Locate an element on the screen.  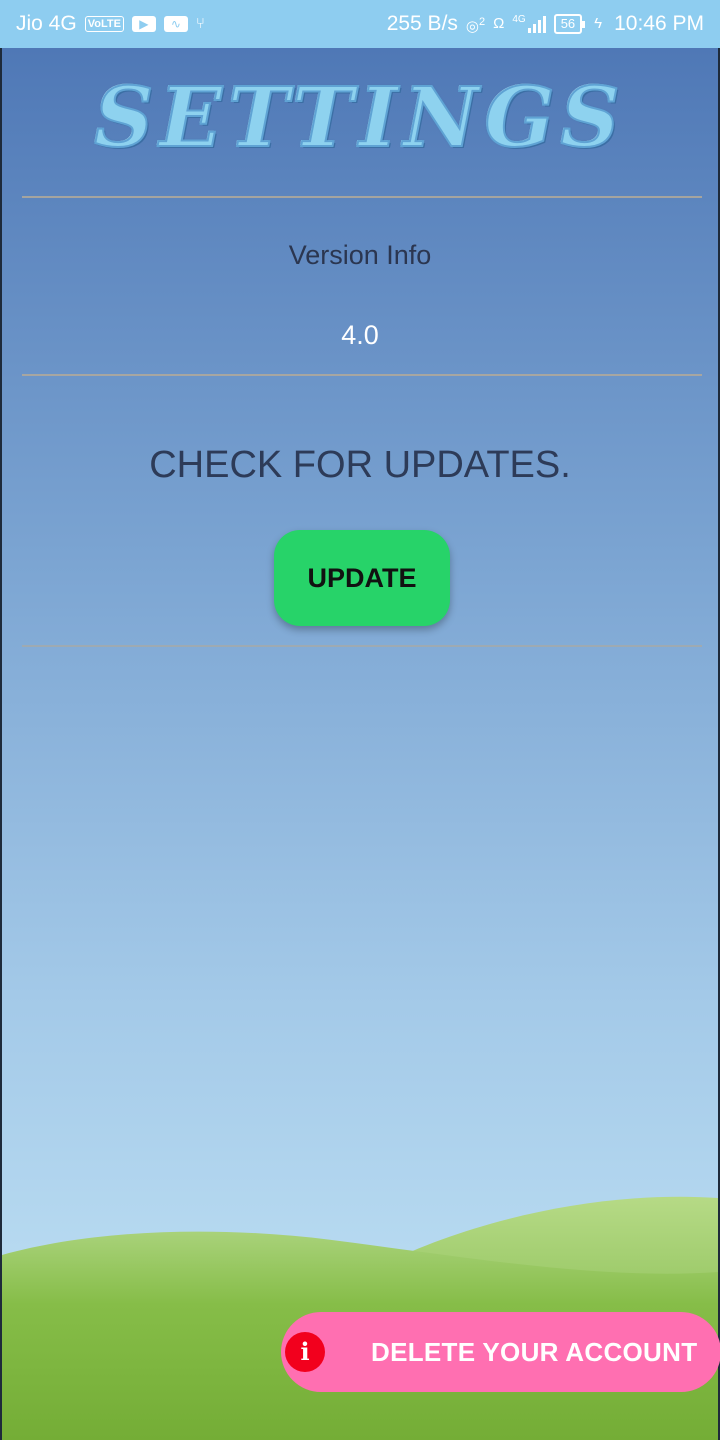
youtube-icon: ▶ is located at coordinates (143, 24).